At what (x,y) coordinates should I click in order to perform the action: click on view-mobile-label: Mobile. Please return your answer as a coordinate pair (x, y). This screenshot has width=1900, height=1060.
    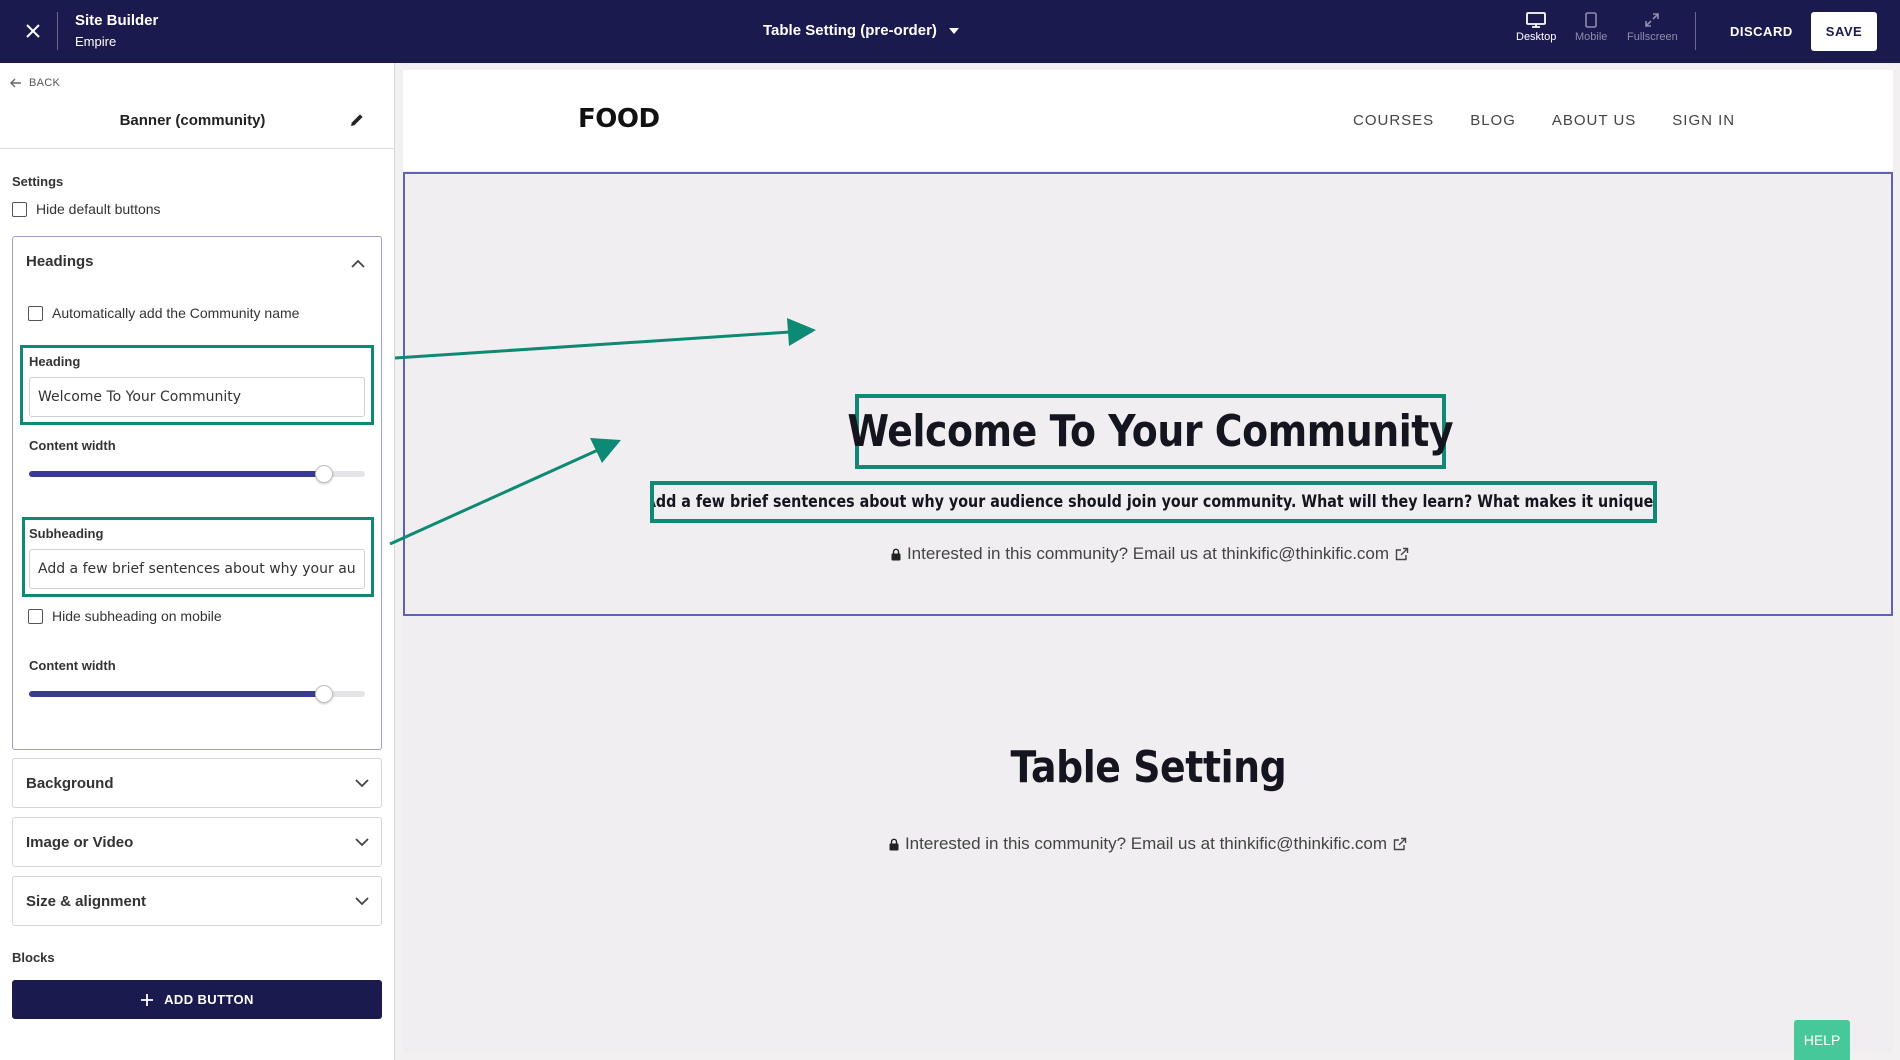
    Looking at the image, I should click on (1591, 37).